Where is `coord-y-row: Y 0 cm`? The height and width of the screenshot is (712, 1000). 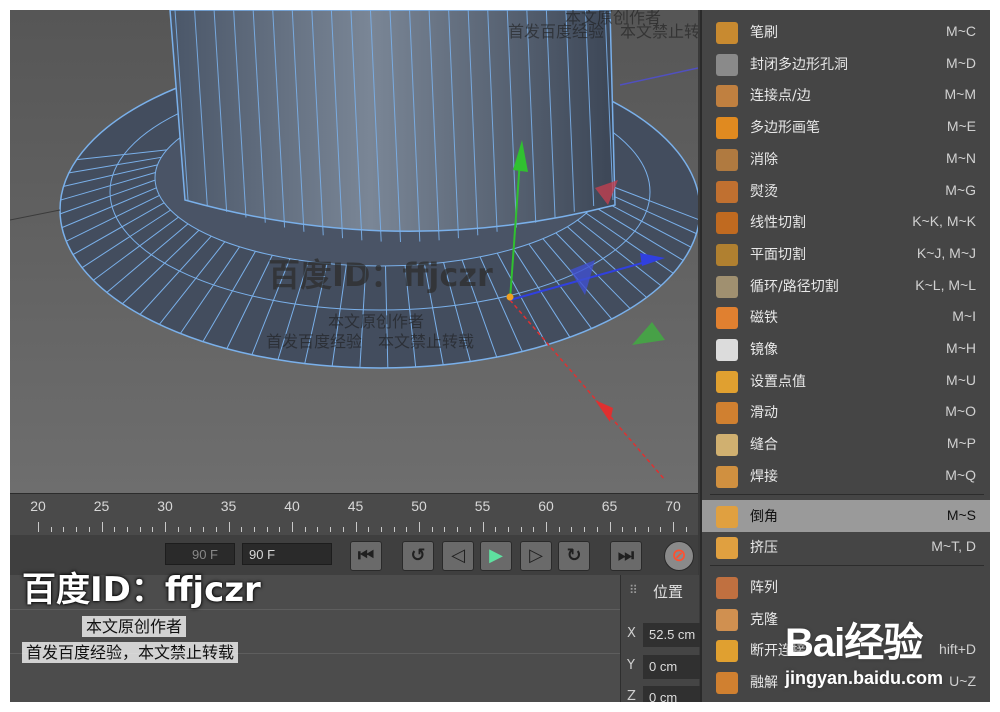
coord-y-row: Y 0 cm is located at coordinates (664, 667).